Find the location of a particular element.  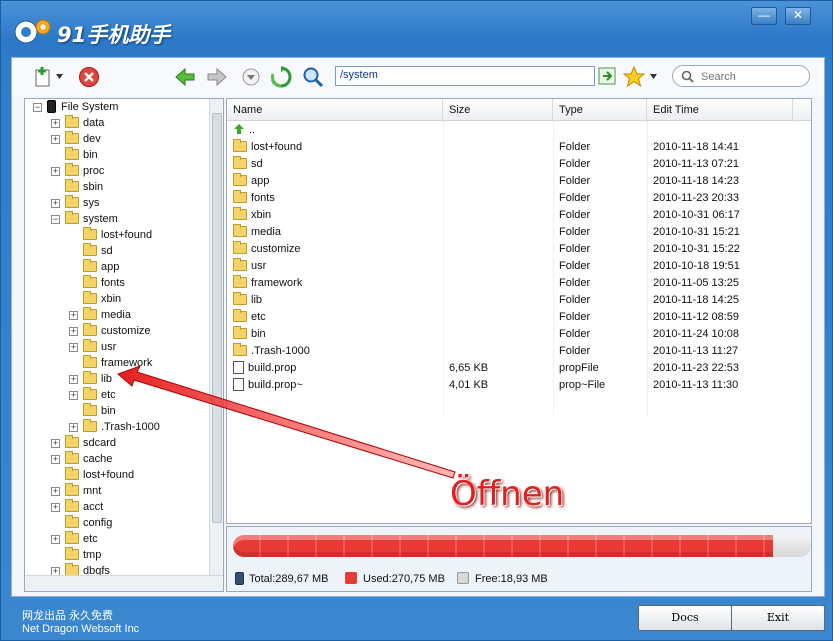

search-icon is located at coordinates (313, 77).